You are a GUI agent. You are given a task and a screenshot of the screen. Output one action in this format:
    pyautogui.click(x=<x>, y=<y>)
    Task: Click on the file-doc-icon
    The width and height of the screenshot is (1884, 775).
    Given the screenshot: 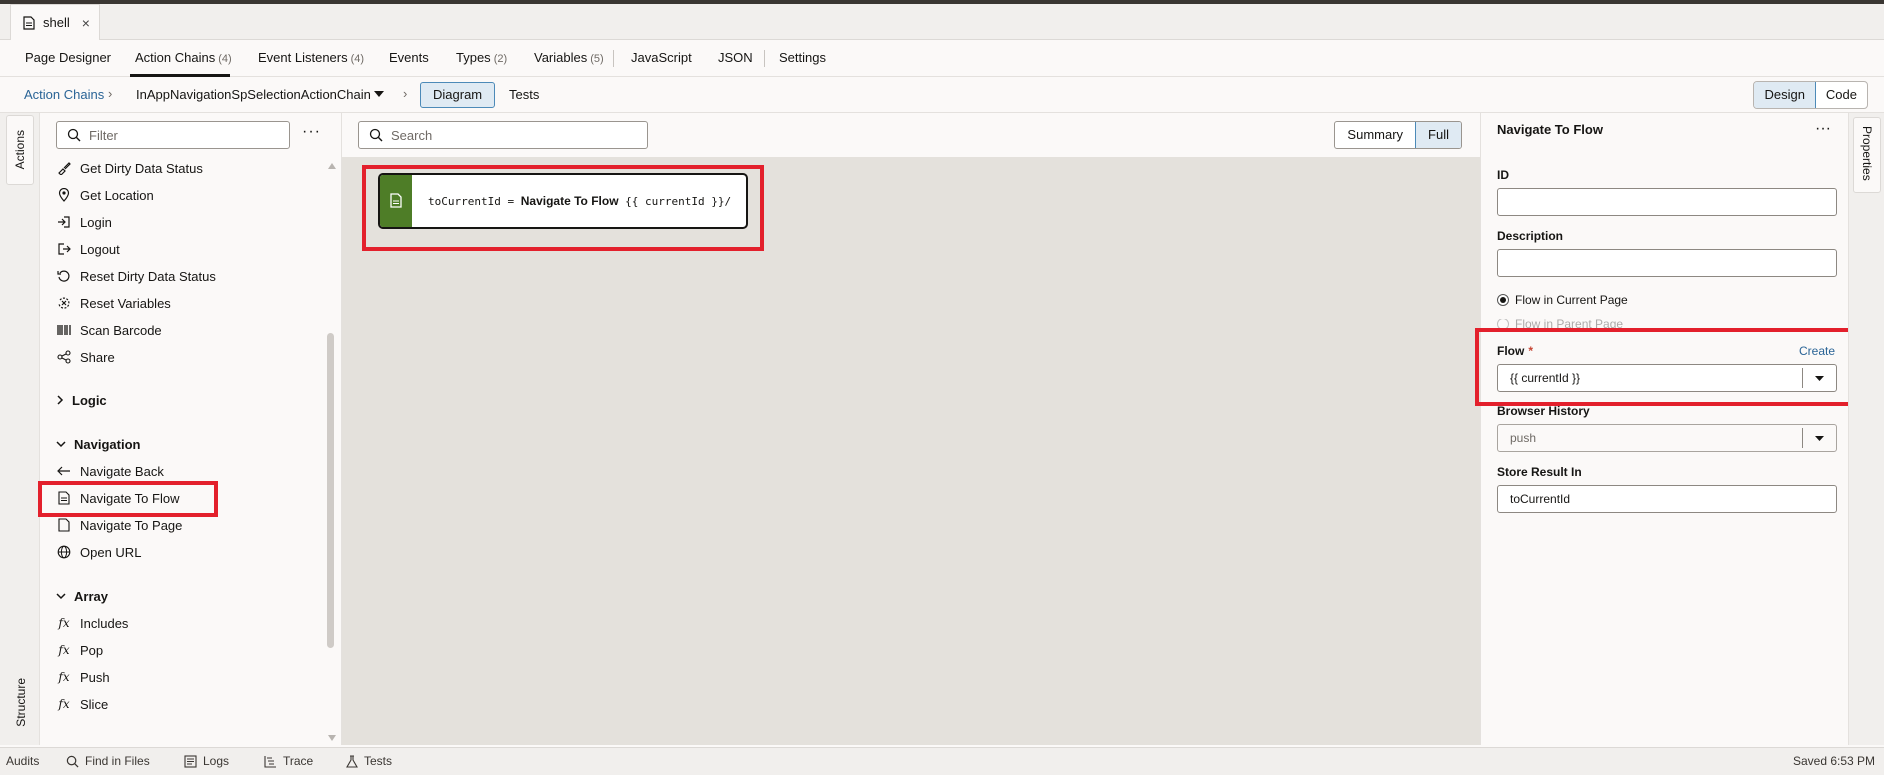 What is the action you would take?
    pyautogui.click(x=29, y=22)
    